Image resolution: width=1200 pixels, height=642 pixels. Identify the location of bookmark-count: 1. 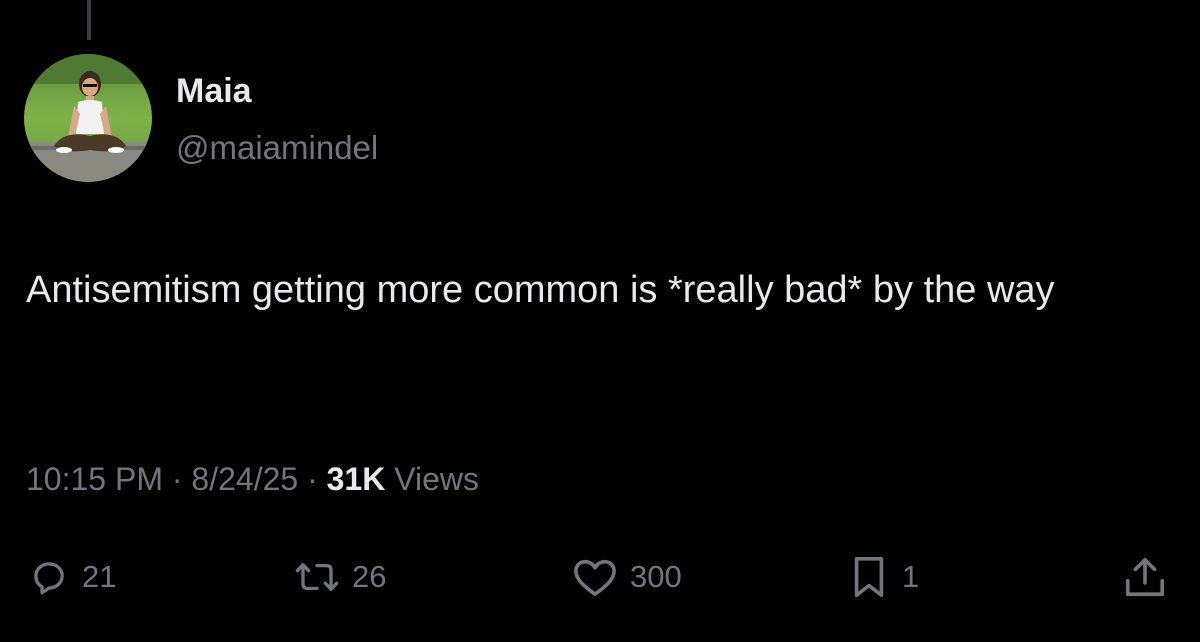
(911, 576).